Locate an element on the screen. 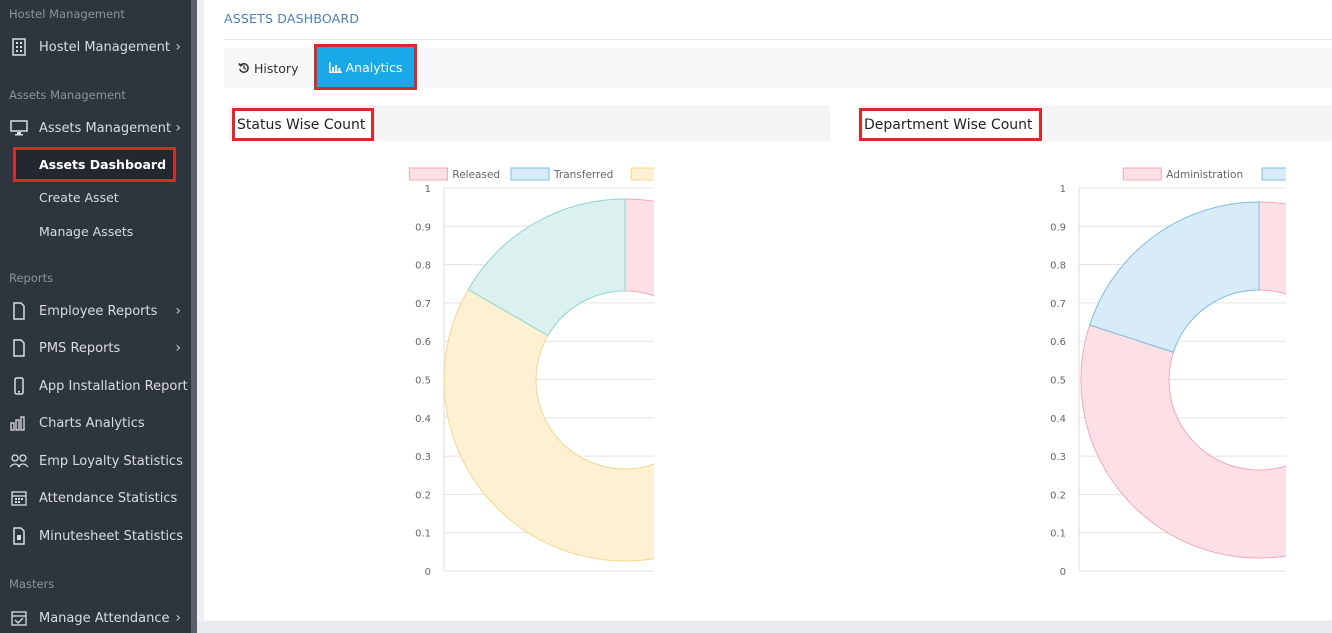 The height and width of the screenshot is (633, 1332). sidebar-item-label: App Installation Report is located at coordinates (113, 386).